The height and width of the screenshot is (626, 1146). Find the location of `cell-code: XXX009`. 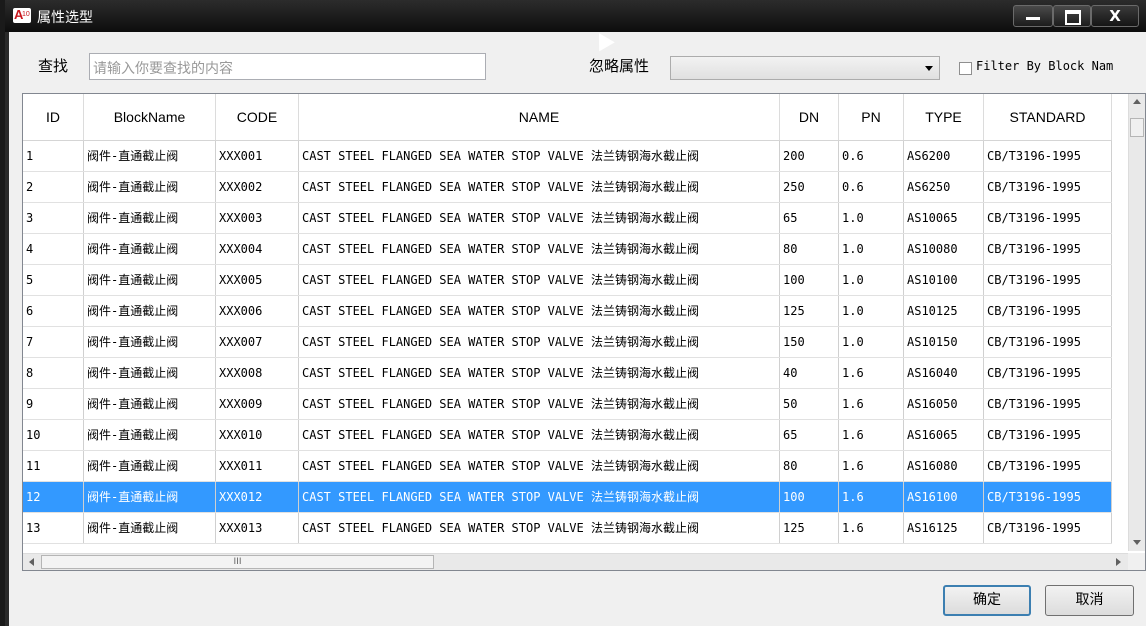

cell-code: XXX009 is located at coordinates (257, 404).